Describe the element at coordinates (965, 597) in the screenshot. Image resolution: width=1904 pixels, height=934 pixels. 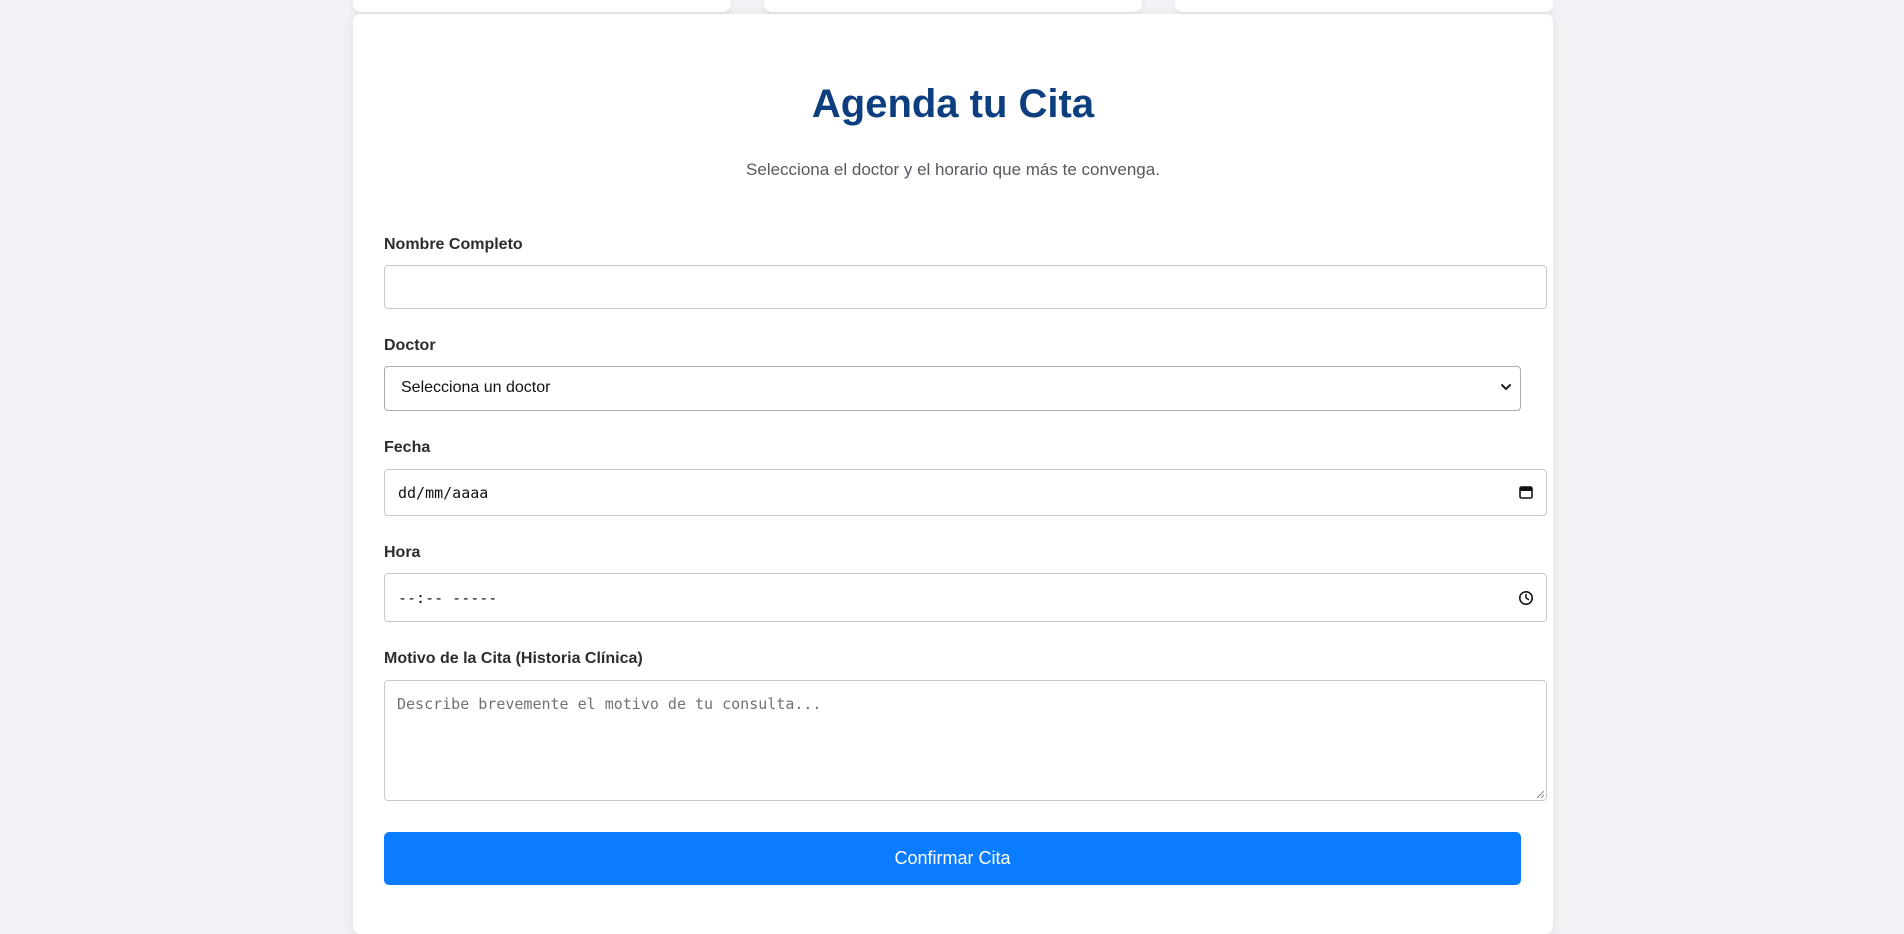
I see `time-input: --:-- -----` at that location.